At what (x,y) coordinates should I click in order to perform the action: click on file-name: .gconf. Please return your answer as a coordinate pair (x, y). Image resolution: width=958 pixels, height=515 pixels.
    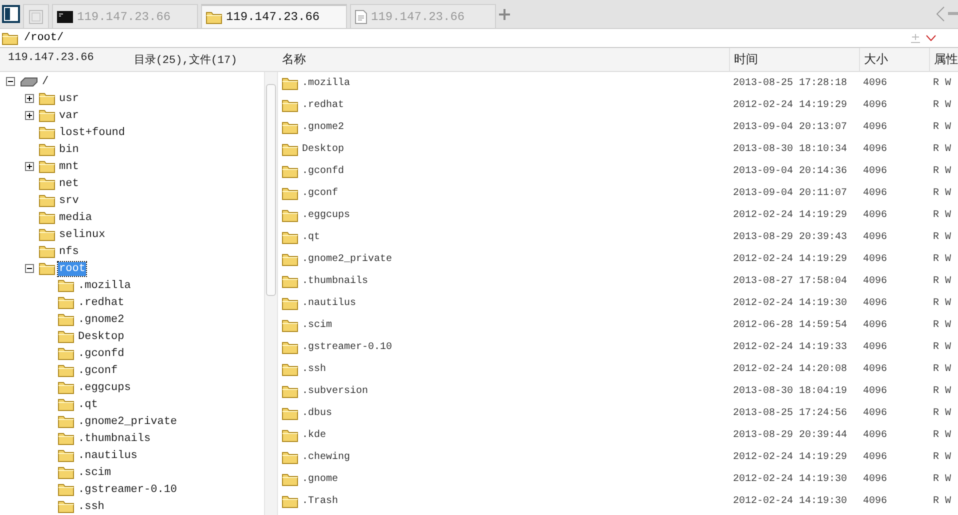
    Looking at the image, I should click on (320, 193).